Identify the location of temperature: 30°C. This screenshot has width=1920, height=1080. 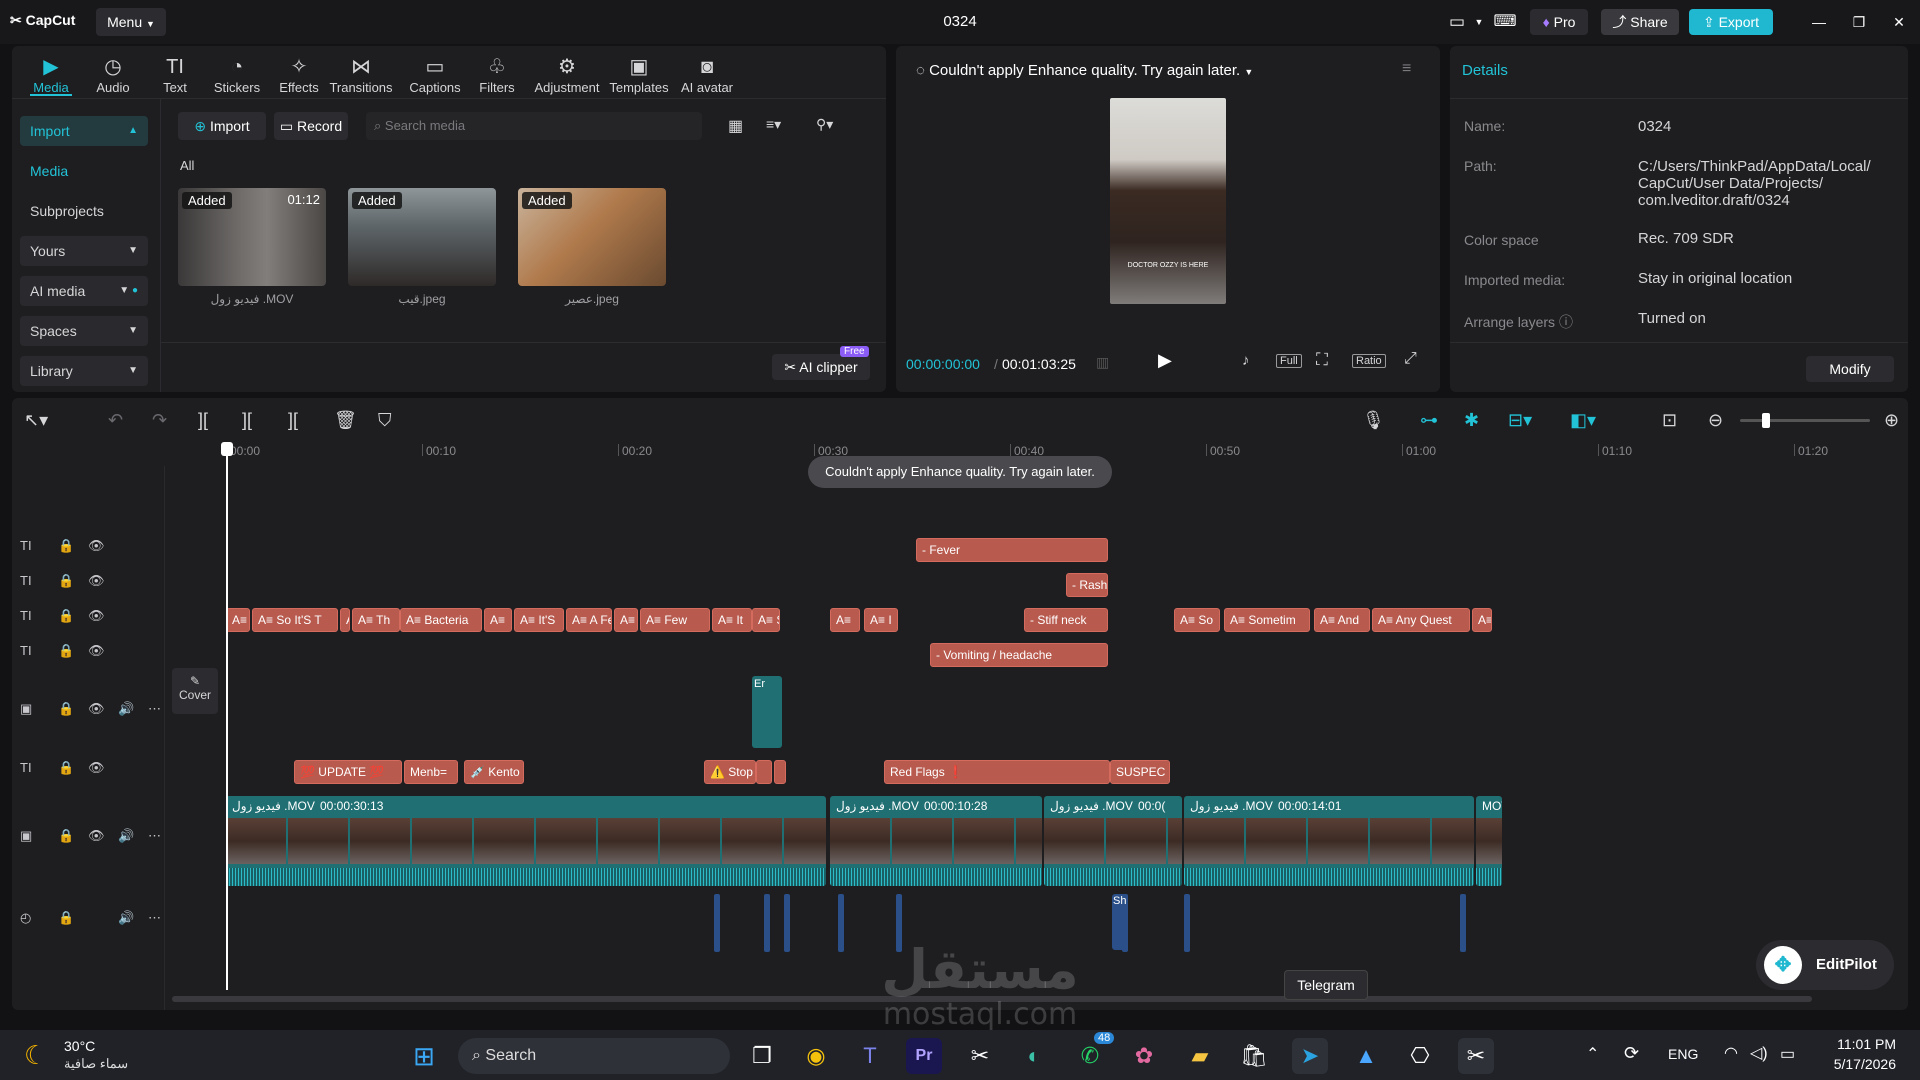
(79, 1046).